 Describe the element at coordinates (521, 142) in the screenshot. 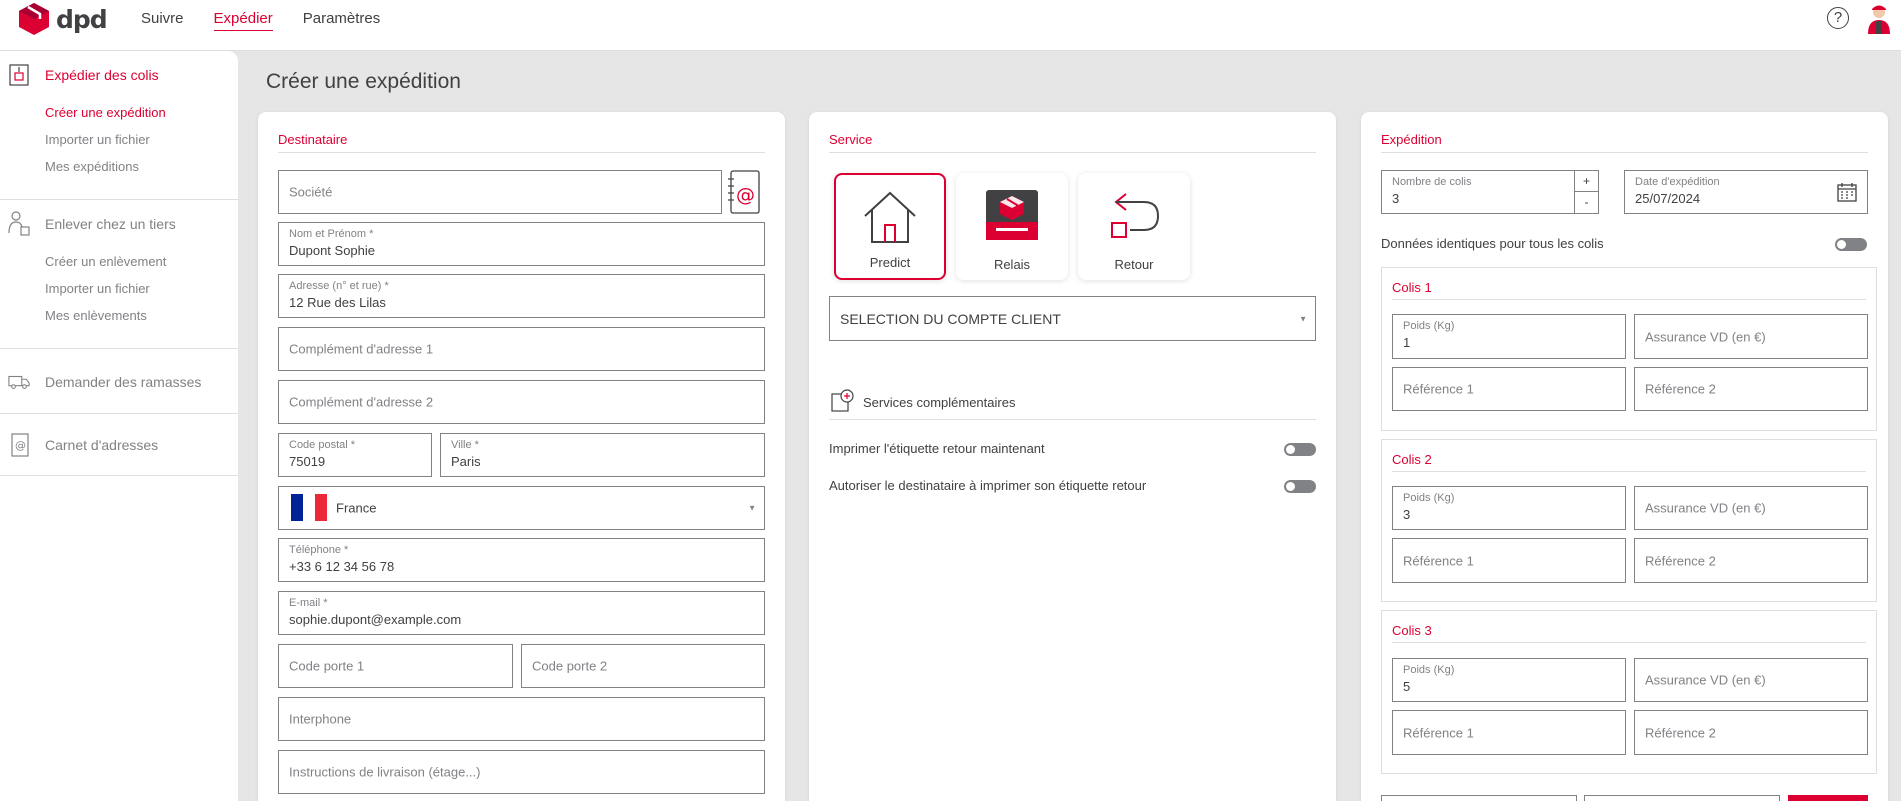

I see `destinataire-title: Destinataire` at that location.